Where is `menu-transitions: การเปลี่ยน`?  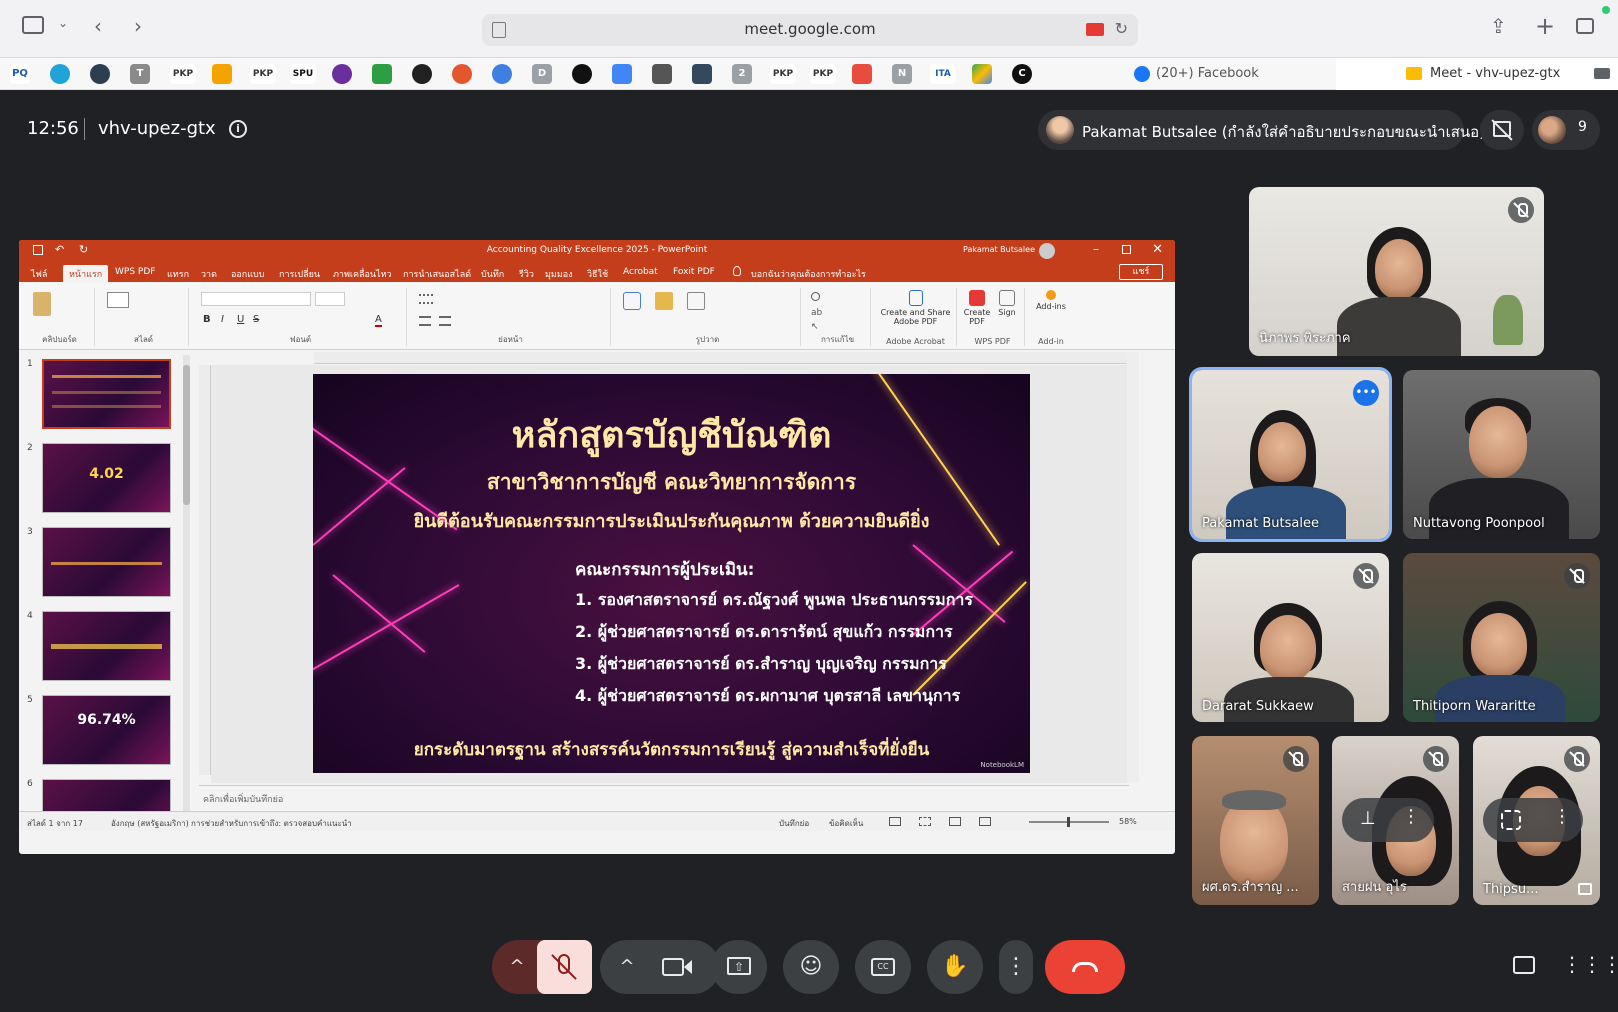 menu-transitions: การเปลี่ยน is located at coordinates (299, 274).